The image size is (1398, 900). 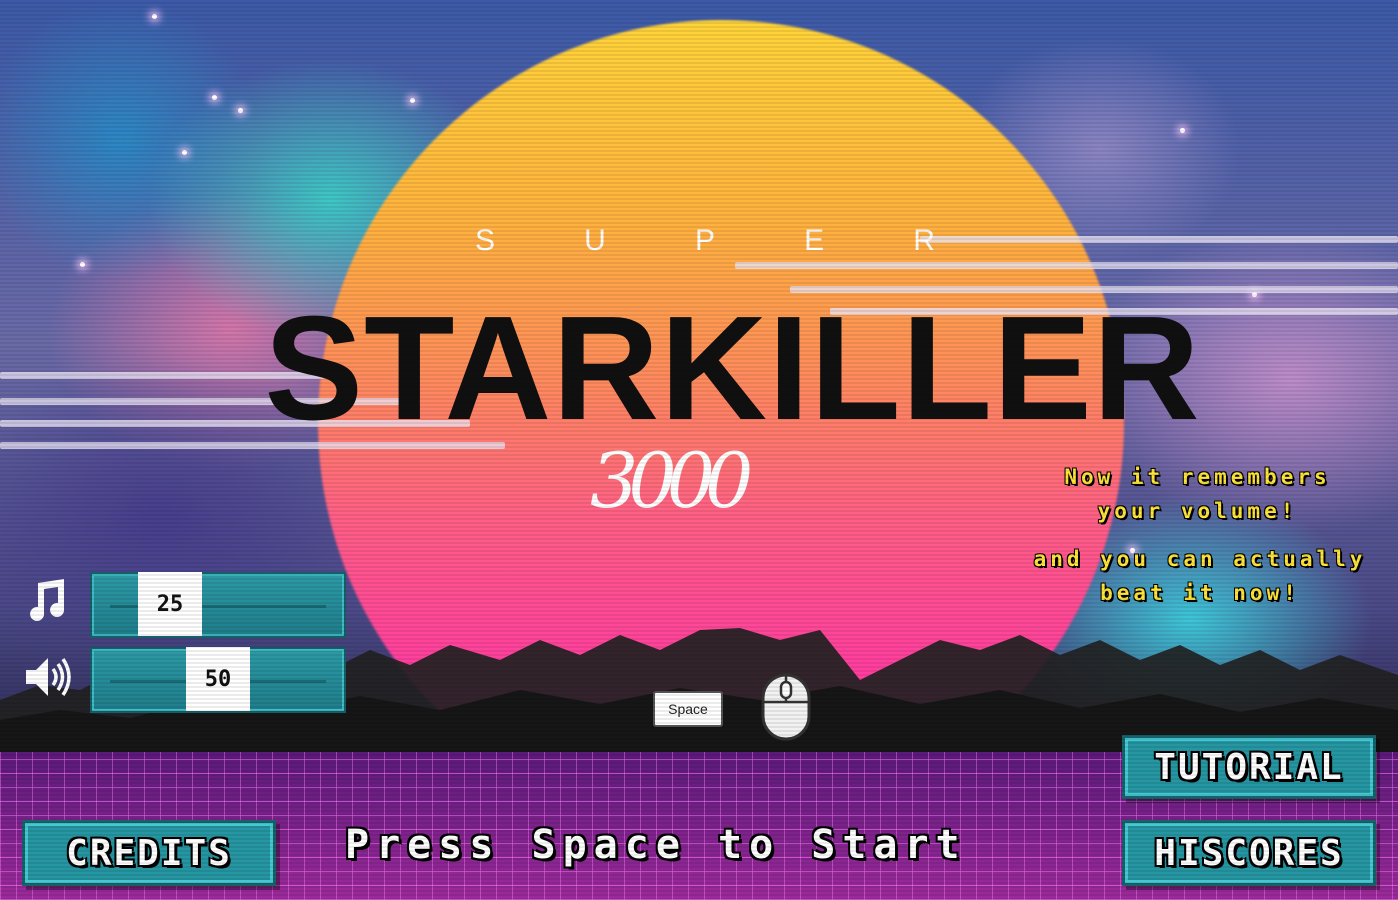 I want to click on space-key-icon: Space, so click(x=688, y=709).